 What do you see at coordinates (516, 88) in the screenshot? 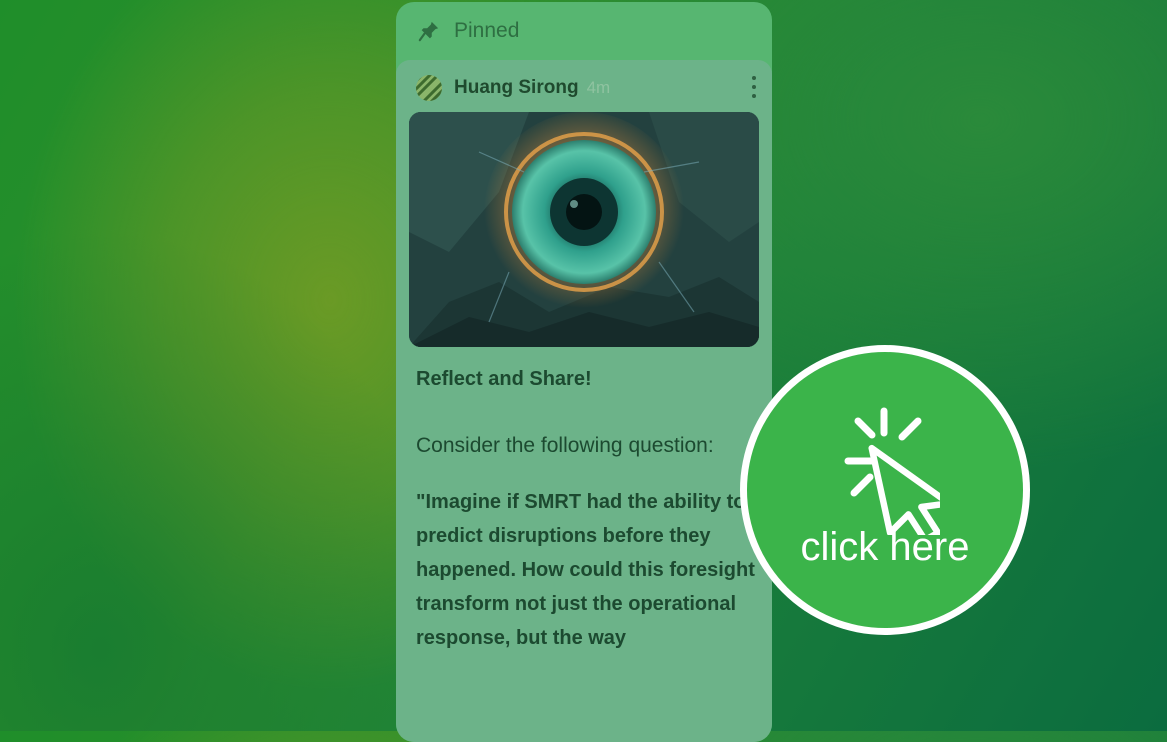
I see `author-name: Huang Sirong` at bounding box center [516, 88].